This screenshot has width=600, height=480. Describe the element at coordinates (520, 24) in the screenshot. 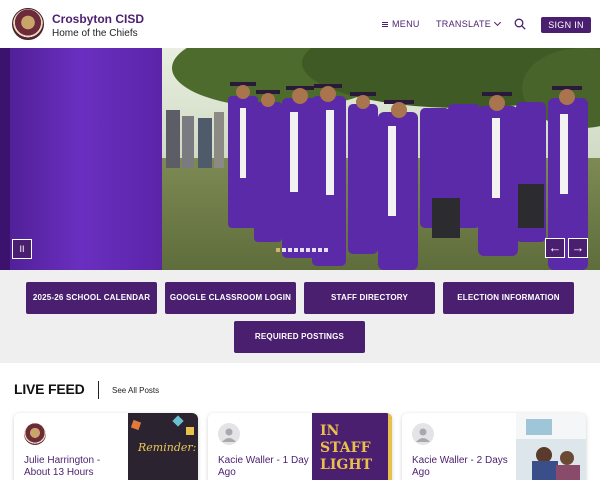

I see `search-icon` at that location.